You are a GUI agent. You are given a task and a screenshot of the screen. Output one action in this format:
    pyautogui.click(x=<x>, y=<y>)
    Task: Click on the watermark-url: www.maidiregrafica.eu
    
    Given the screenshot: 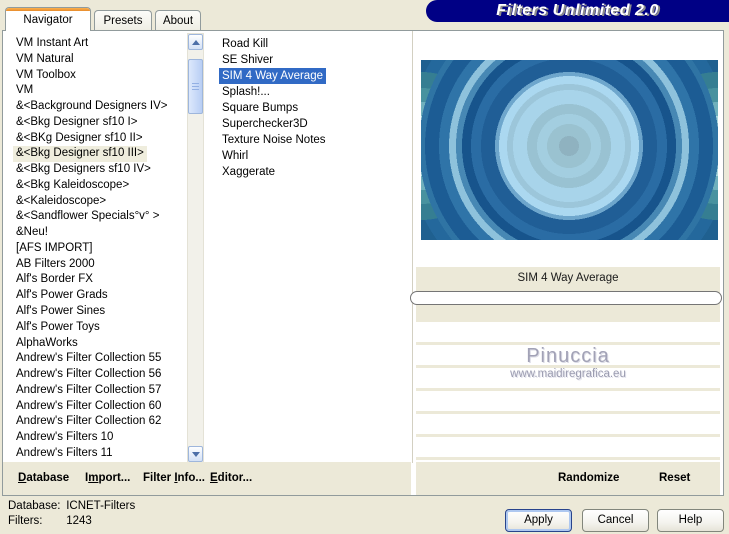 What is the action you would take?
    pyautogui.click(x=568, y=374)
    